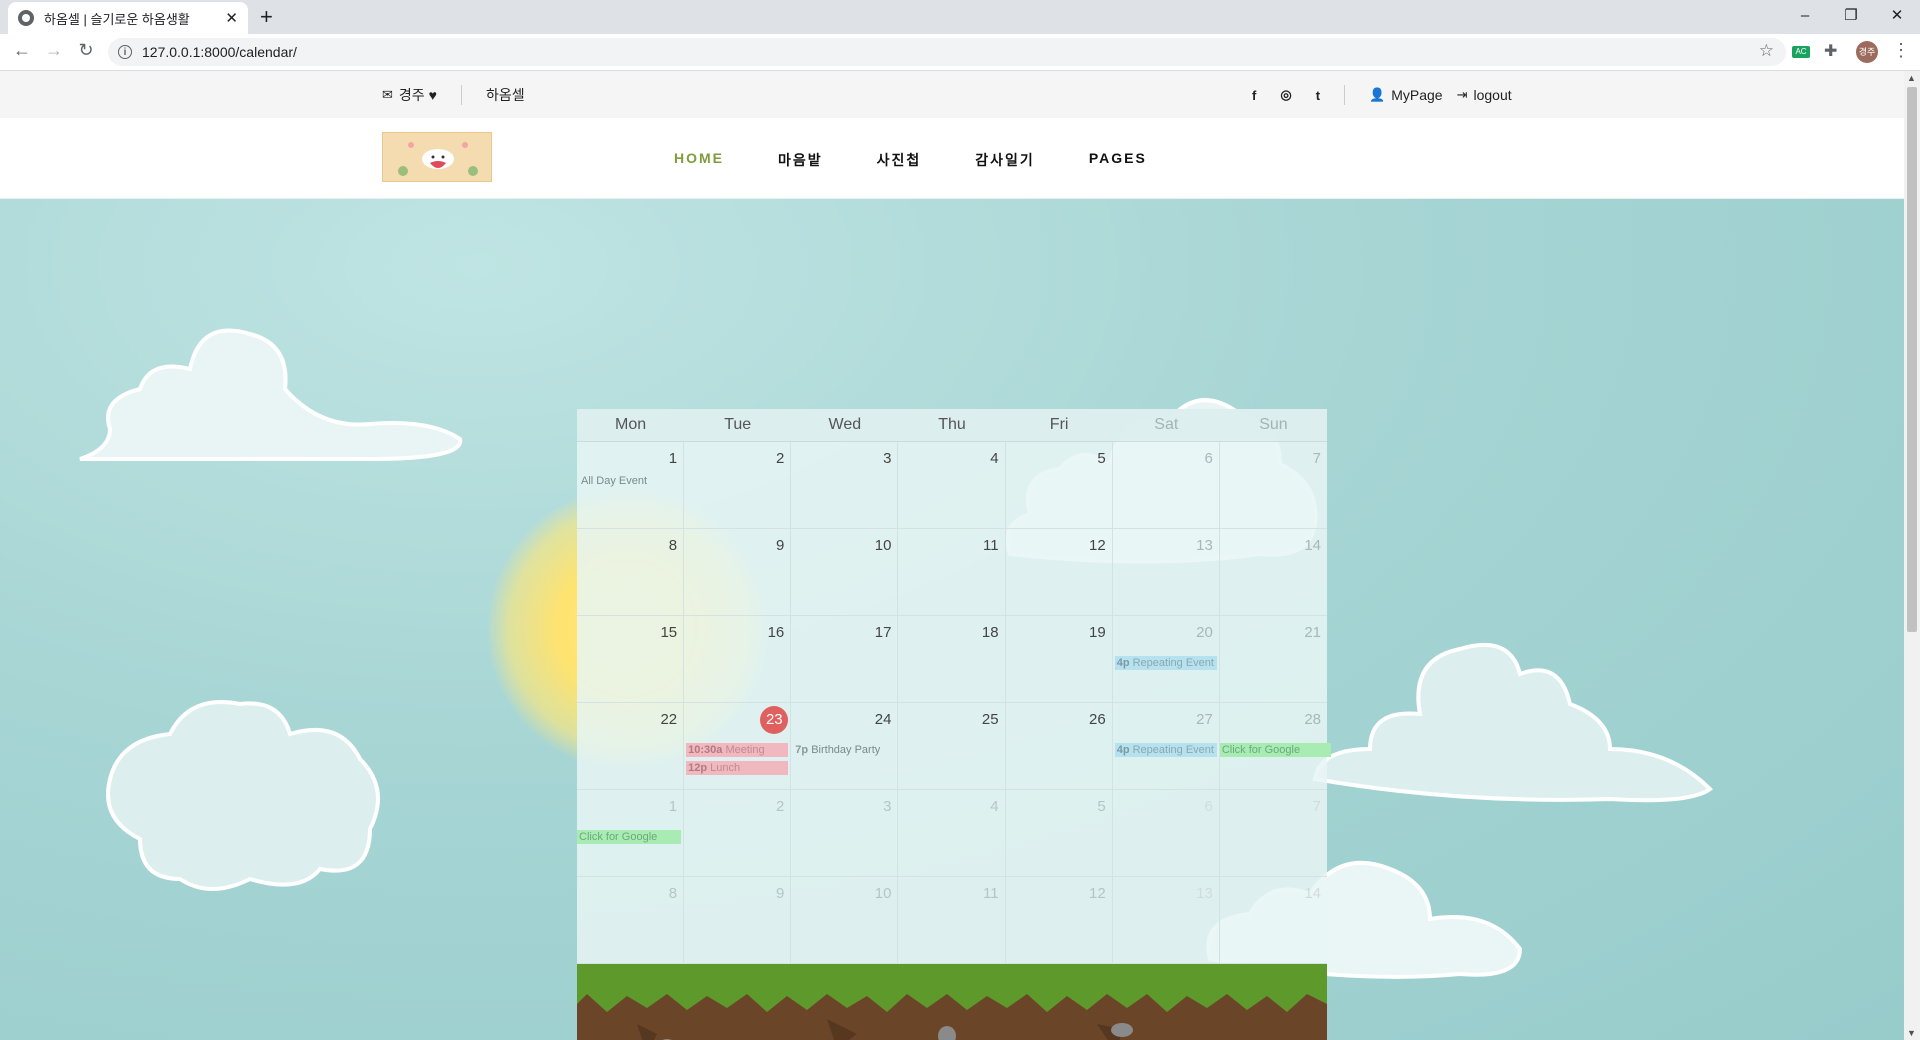 The width and height of the screenshot is (1920, 1040). I want to click on nav-gratitude-diary: 감사일기, so click(1005, 160).